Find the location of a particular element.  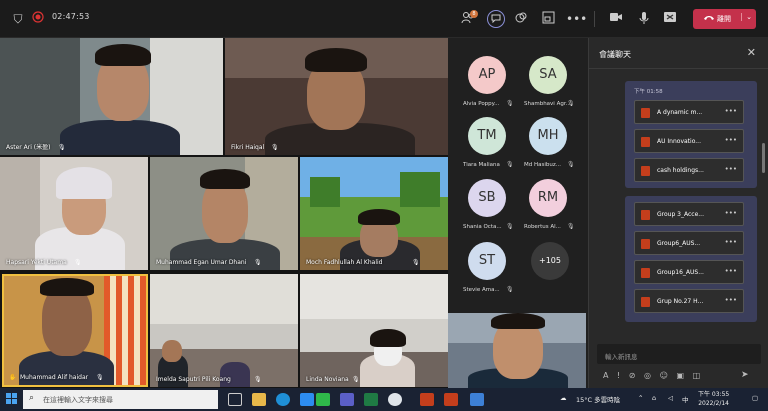

video-tile: Moch Fadhlullah Al Khalid 🎙︎ is located at coordinates (374, 213).